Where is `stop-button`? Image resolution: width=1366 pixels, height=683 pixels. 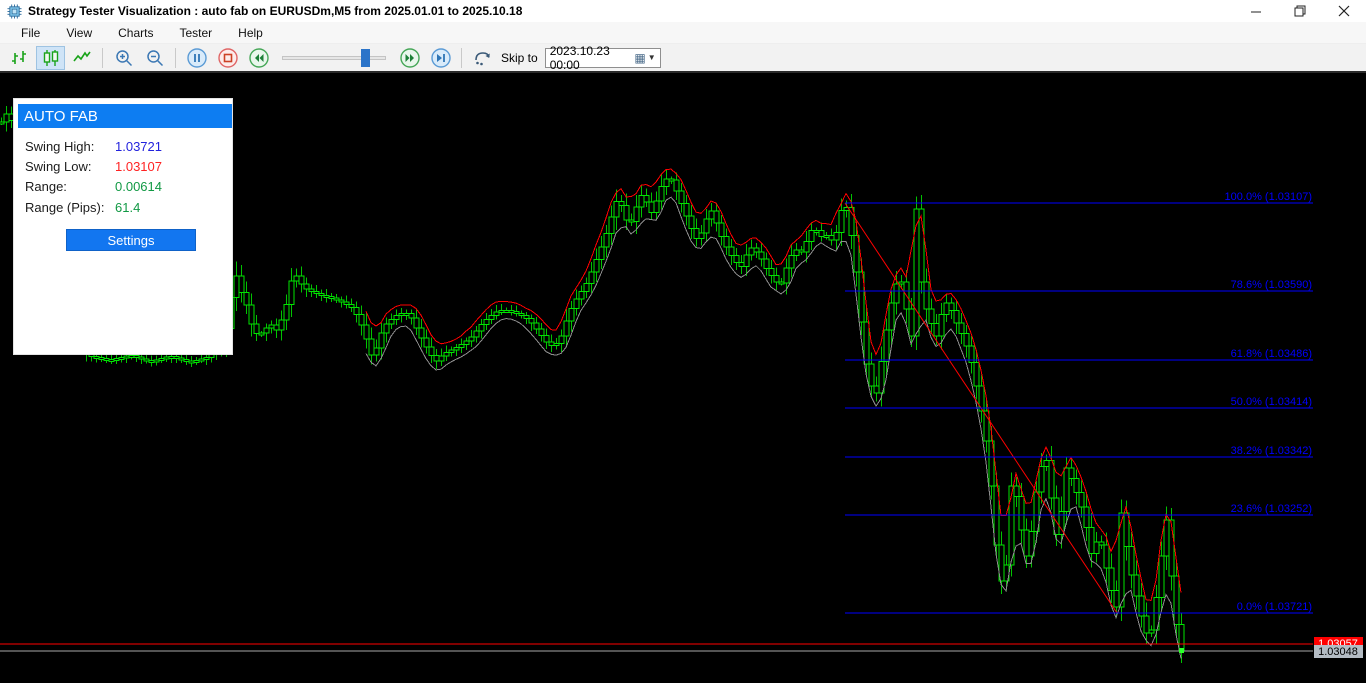
stop-button is located at coordinates (227, 58).